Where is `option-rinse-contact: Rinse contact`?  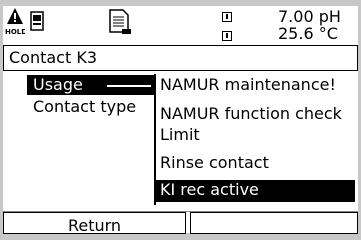
option-rinse-contact: Rinse contact is located at coordinates (214, 163).